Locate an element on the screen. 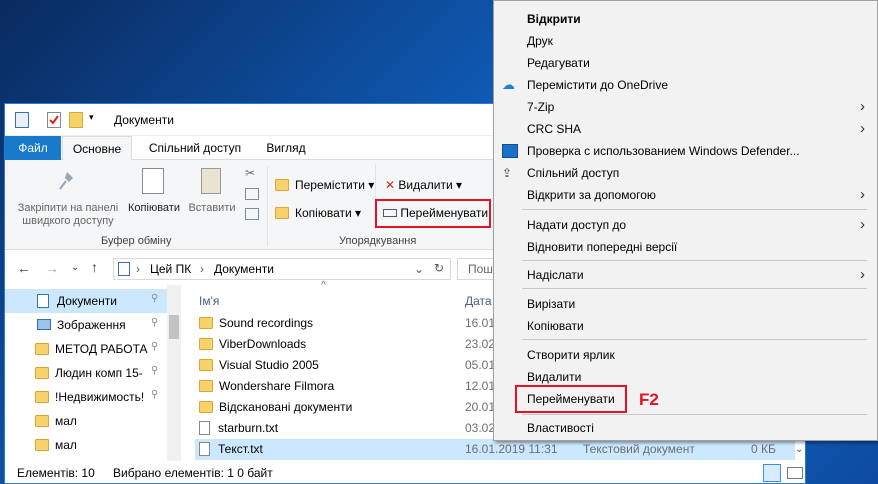 The height and width of the screenshot is (484, 878). menu-item-copy: Копіювати is located at coordinates (685, 326).